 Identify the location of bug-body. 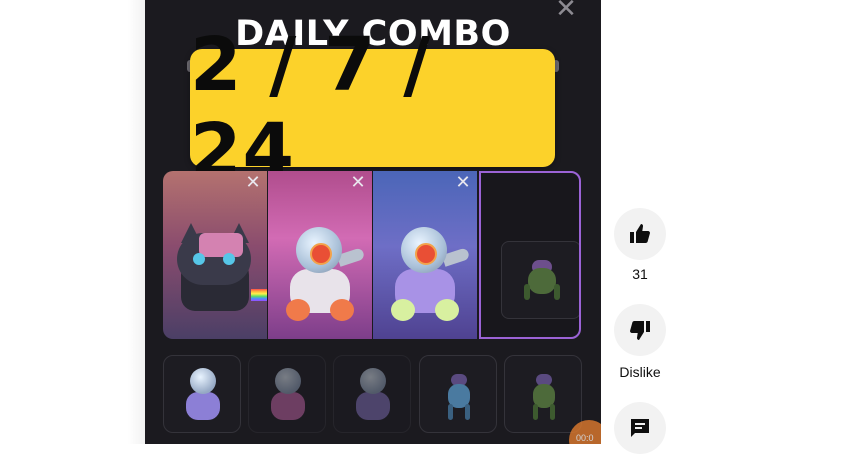
(542, 281).